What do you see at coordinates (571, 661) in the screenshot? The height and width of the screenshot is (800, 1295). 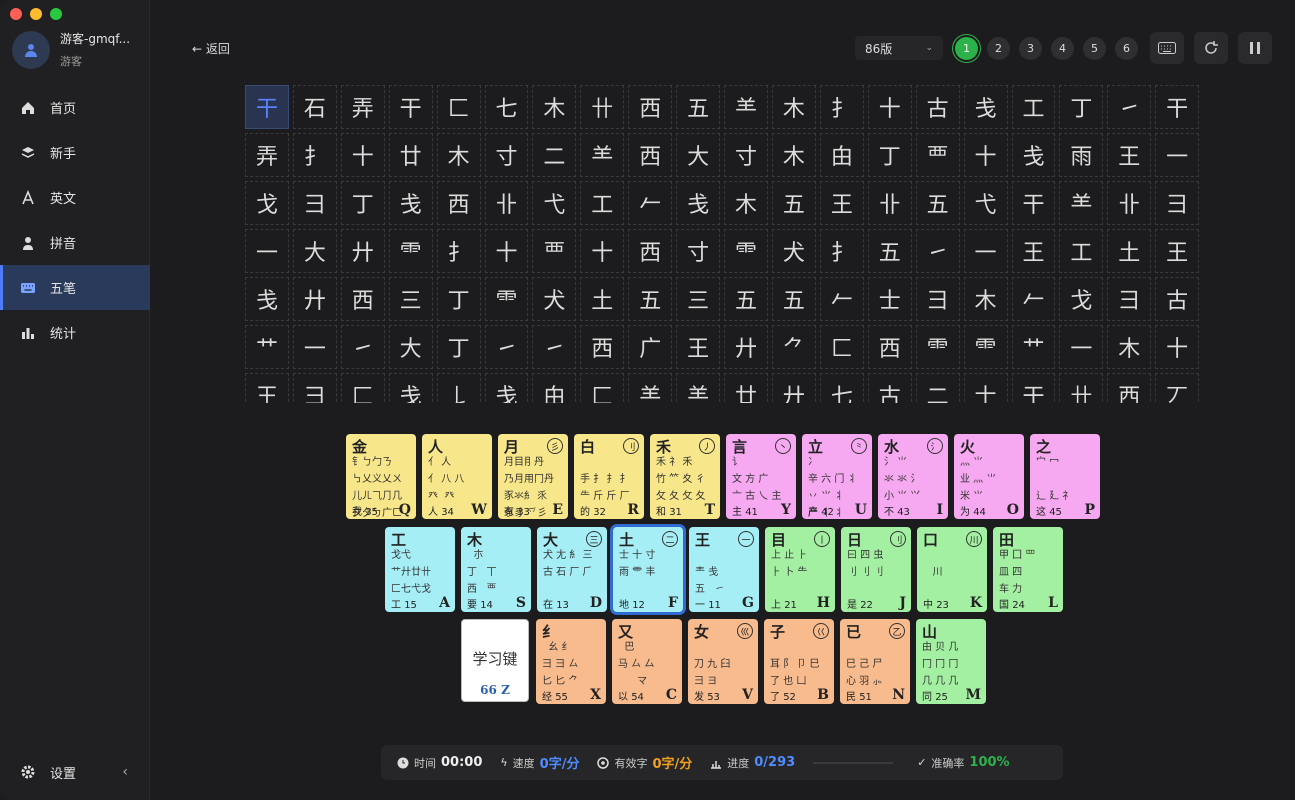 I see `key-x: 纟 幺 纟 彐 彐 ㄙ 匕 匕 ⺈经 55 X` at bounding box center [571, 661].